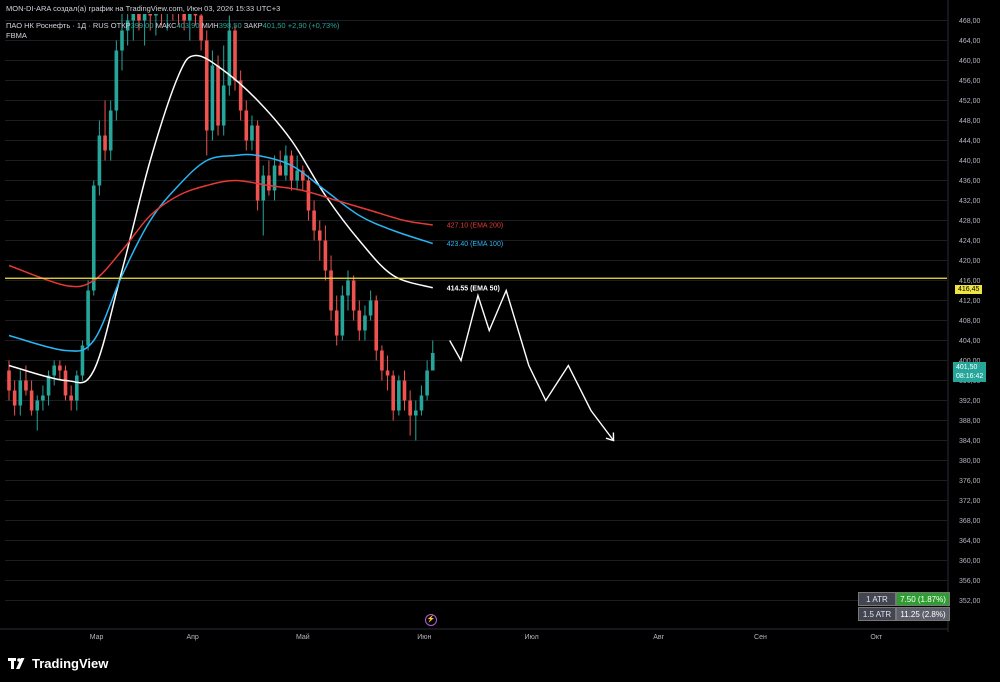 Image resolution: width=1000 pixels, height=682 pixels. Describe the element at coordinates (58, 663) in the screenshot. I see `tradingview-logo: TradingView` at that location.